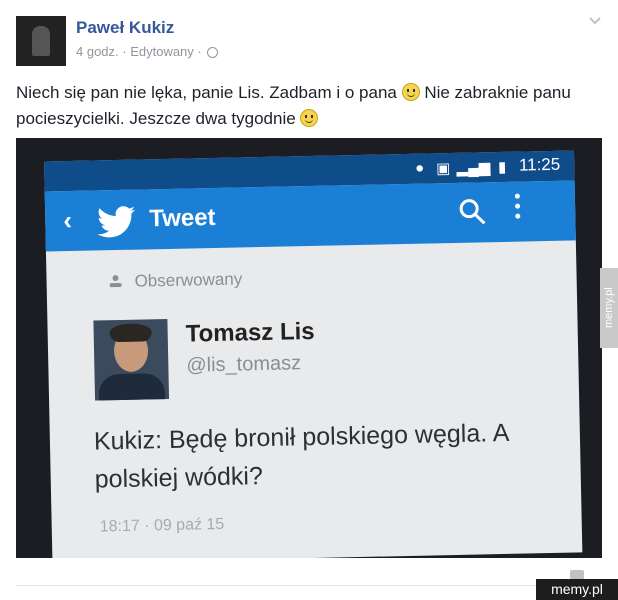 Image resolution: width=618 pixels, height=600 pixels. I want to click on post-timestamp: 4 godz. · Edytowany ·, so click(139, 51).